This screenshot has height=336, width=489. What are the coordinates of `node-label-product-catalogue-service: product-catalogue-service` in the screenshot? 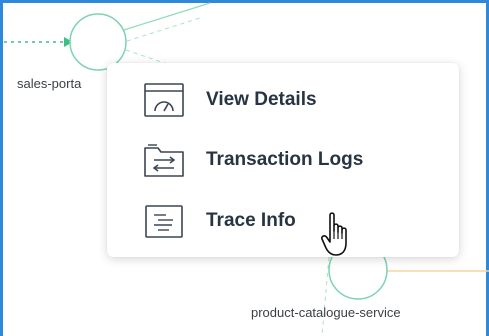 It's located at (326, 312).